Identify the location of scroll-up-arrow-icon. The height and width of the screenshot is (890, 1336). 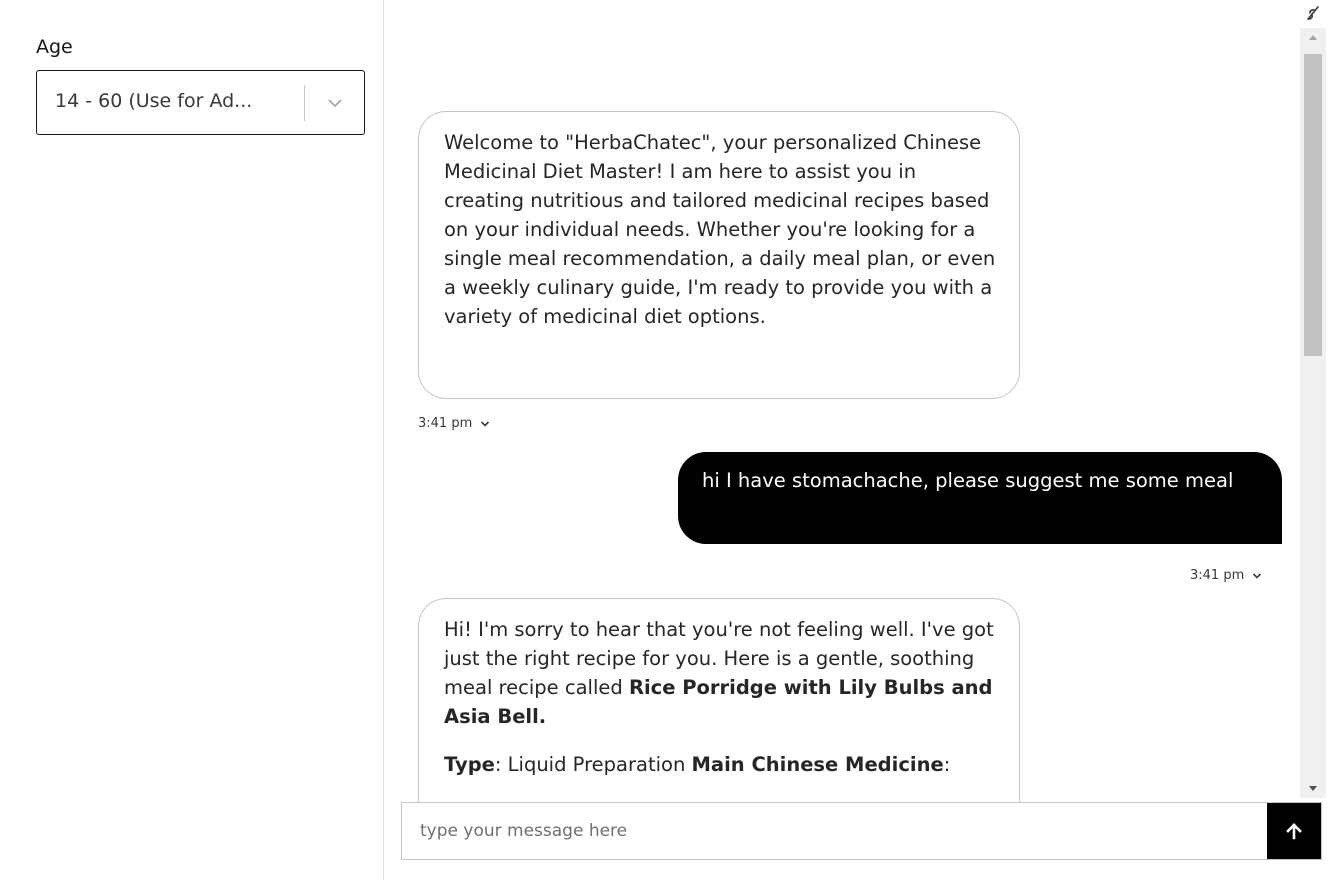
(1313, 37).